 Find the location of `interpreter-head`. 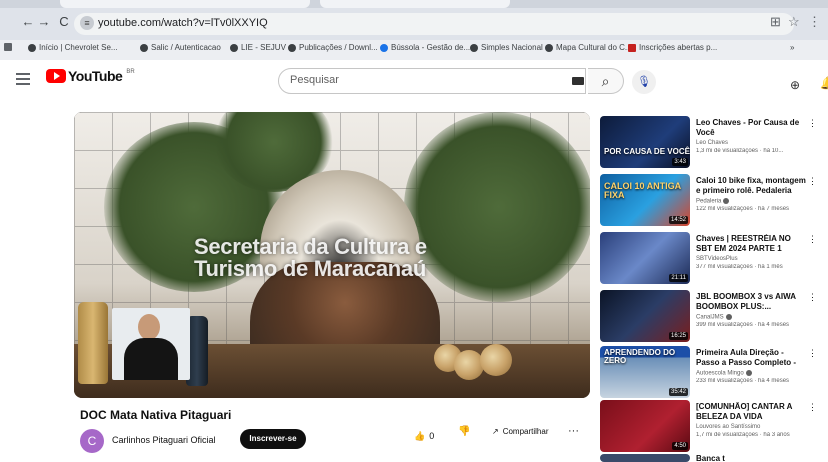

interpreter-head is located at coordinates (149, 327).